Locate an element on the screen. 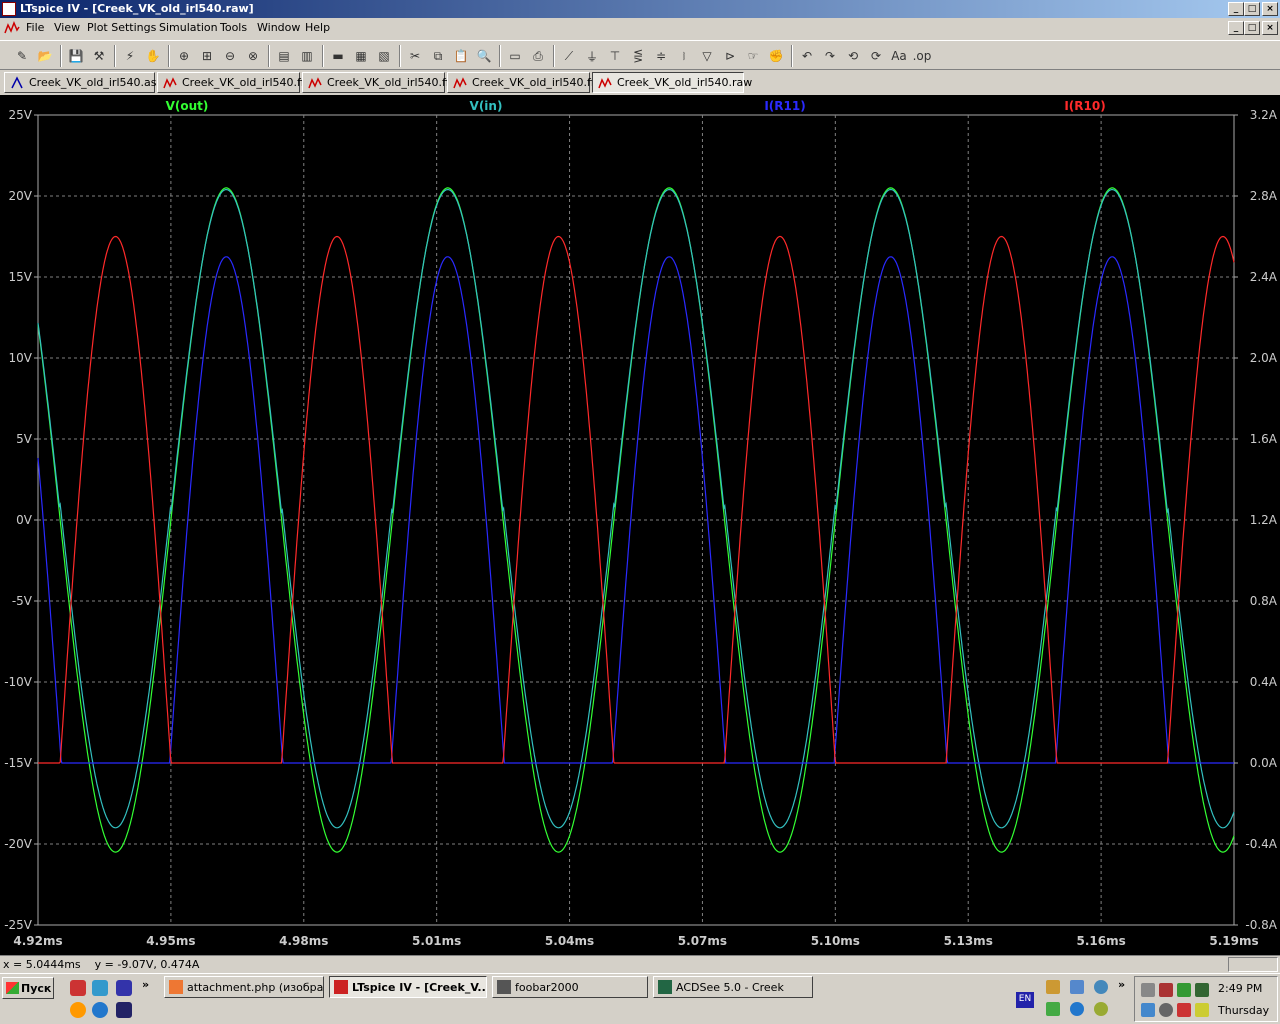 Image resolution: width=1280 pixels, height=1024 pixels. menu-view: View is located at coordinates (67, 27).